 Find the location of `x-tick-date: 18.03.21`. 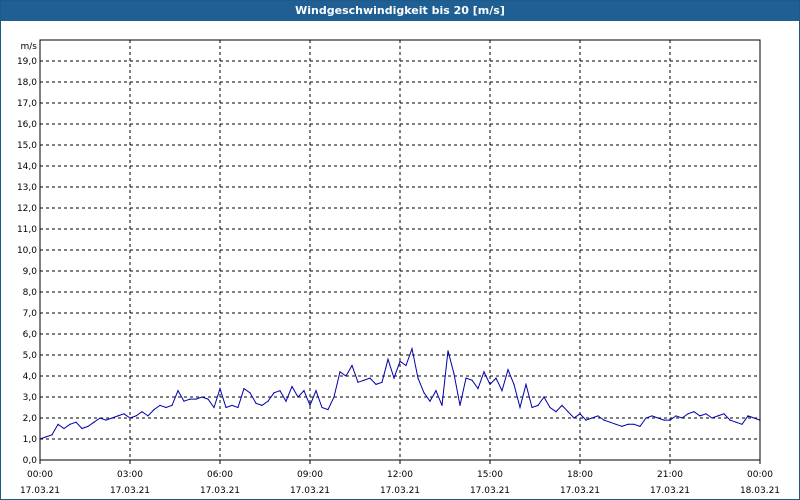

x-tick-date: 18.03.21 is located at coordinates (760, 491).